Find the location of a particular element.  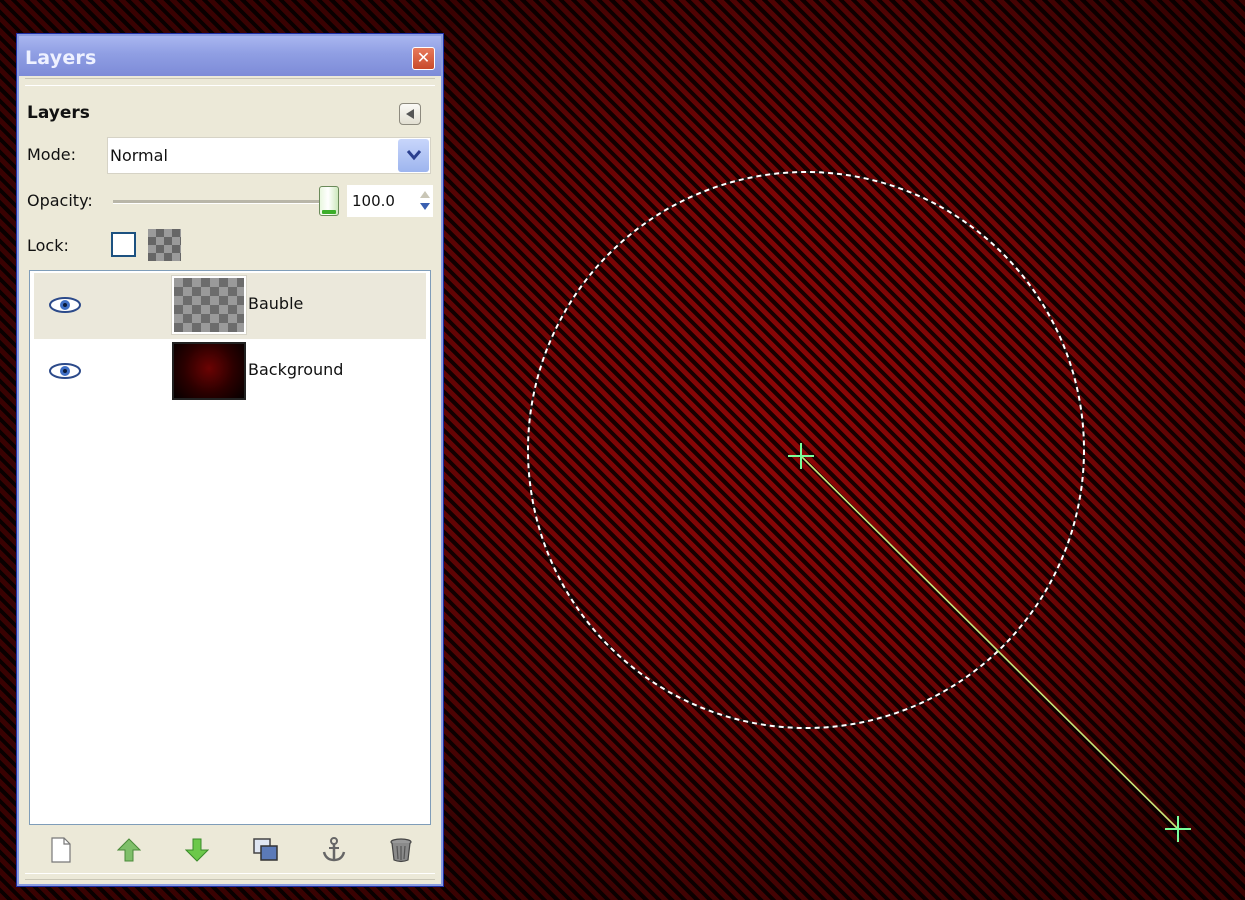

lower-arrow-icon is located at coordinates (197, 850).